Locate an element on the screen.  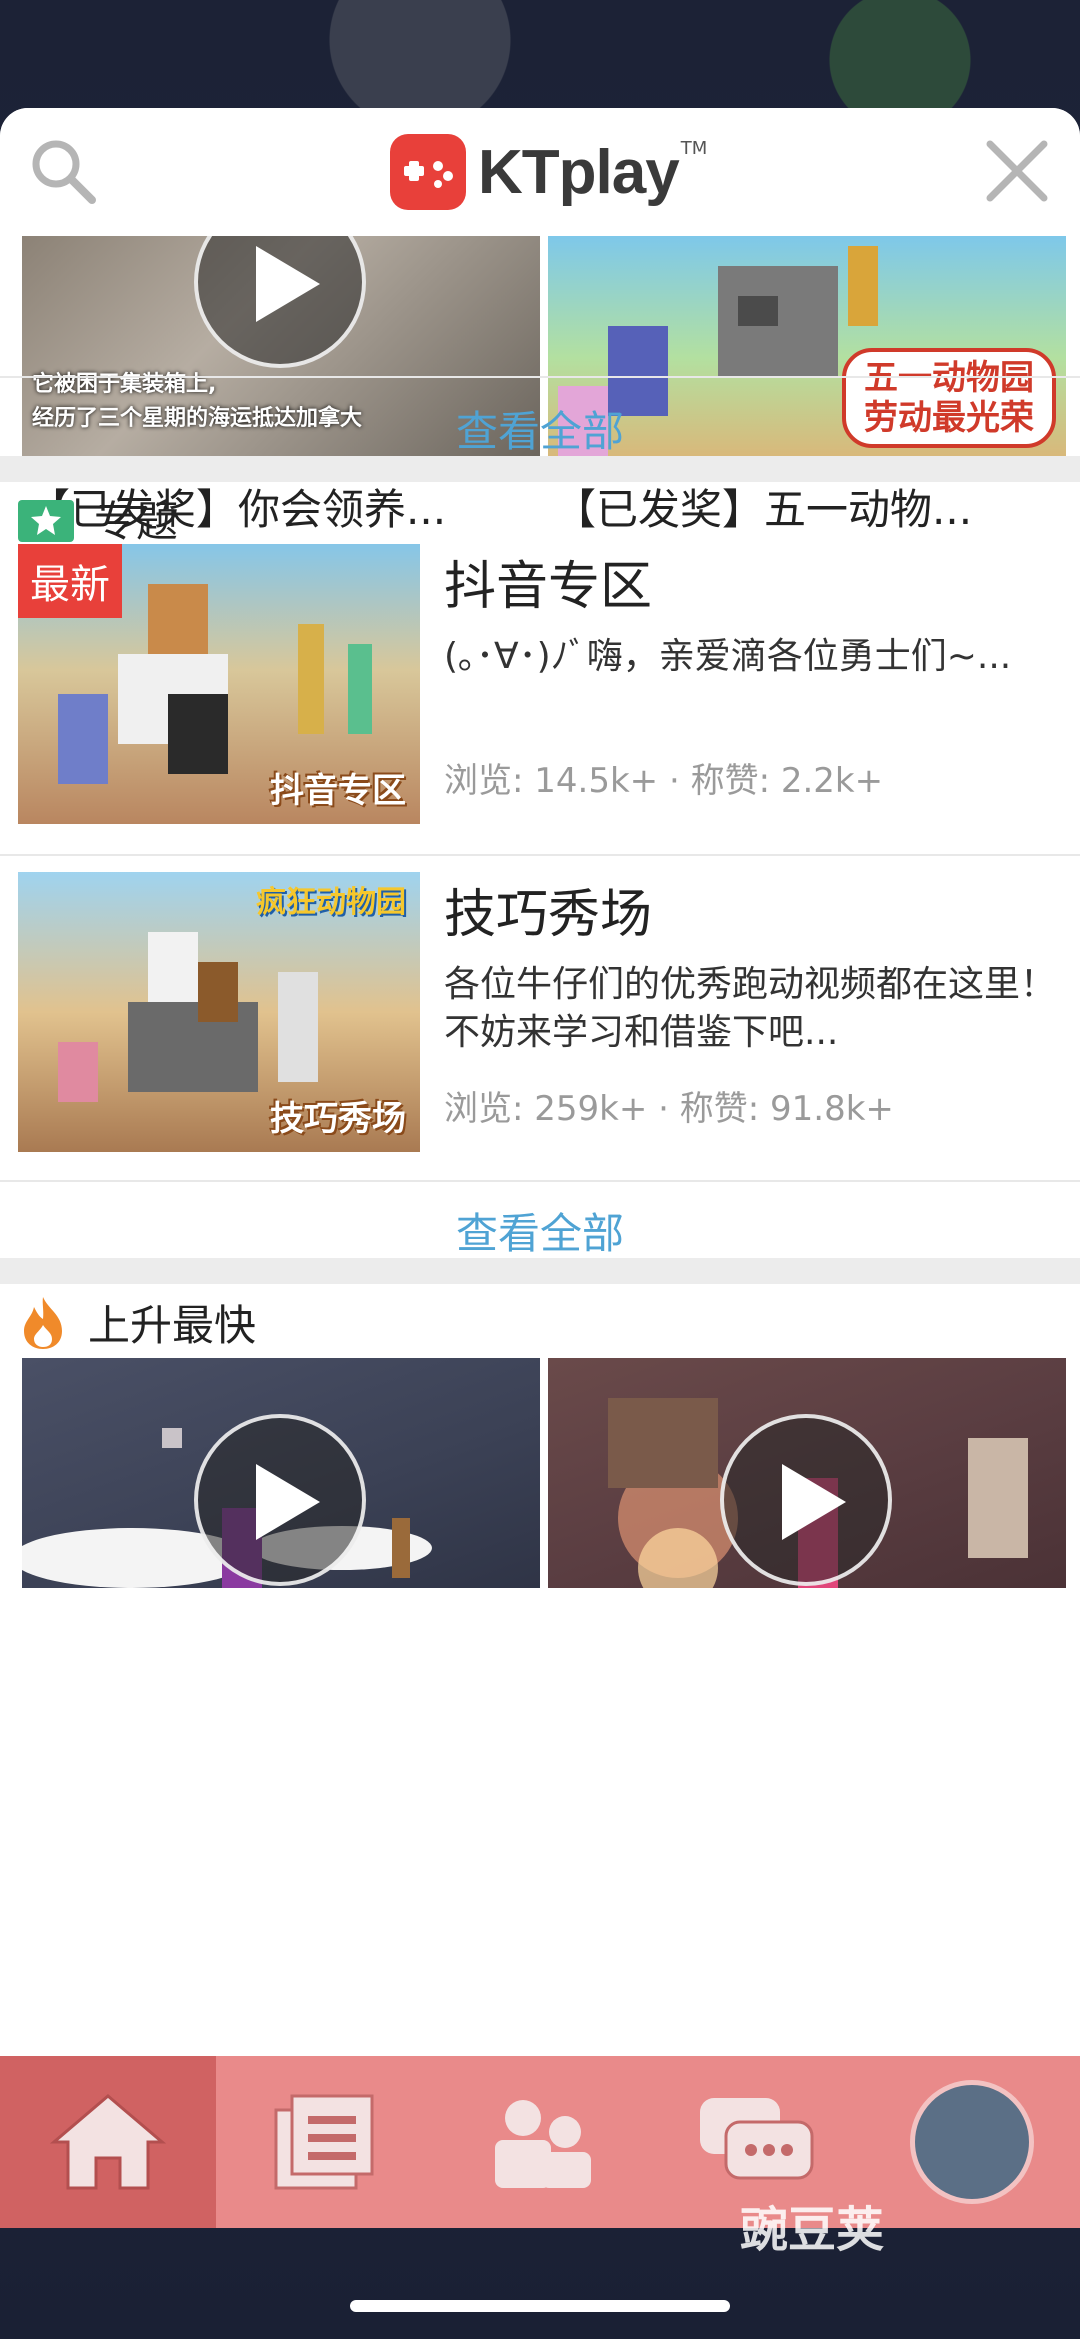
friends-icon is located at coordinates (543, 2144).